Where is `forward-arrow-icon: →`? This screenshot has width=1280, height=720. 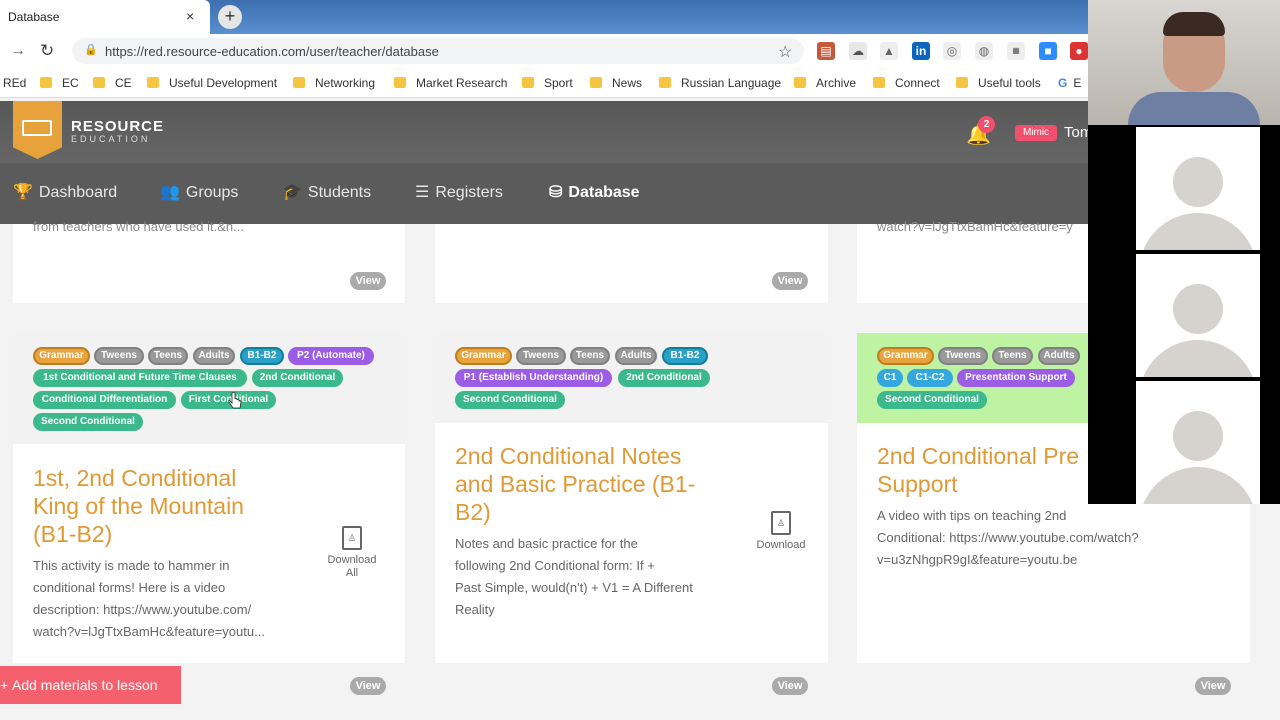
forward-arrow-icon: → is located at coordinates (18, 51).